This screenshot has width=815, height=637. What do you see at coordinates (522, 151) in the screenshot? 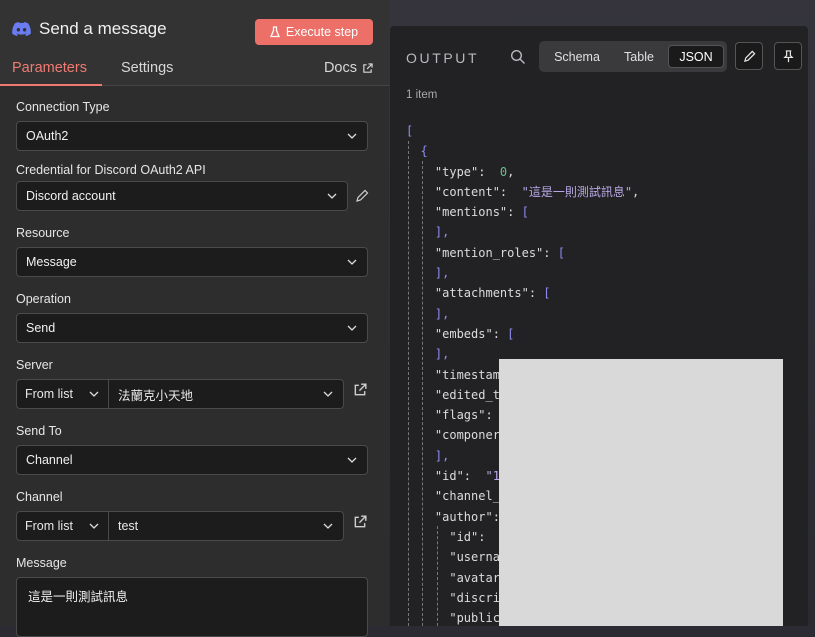
I see `json-line: {` at bounding box center [522, 151].